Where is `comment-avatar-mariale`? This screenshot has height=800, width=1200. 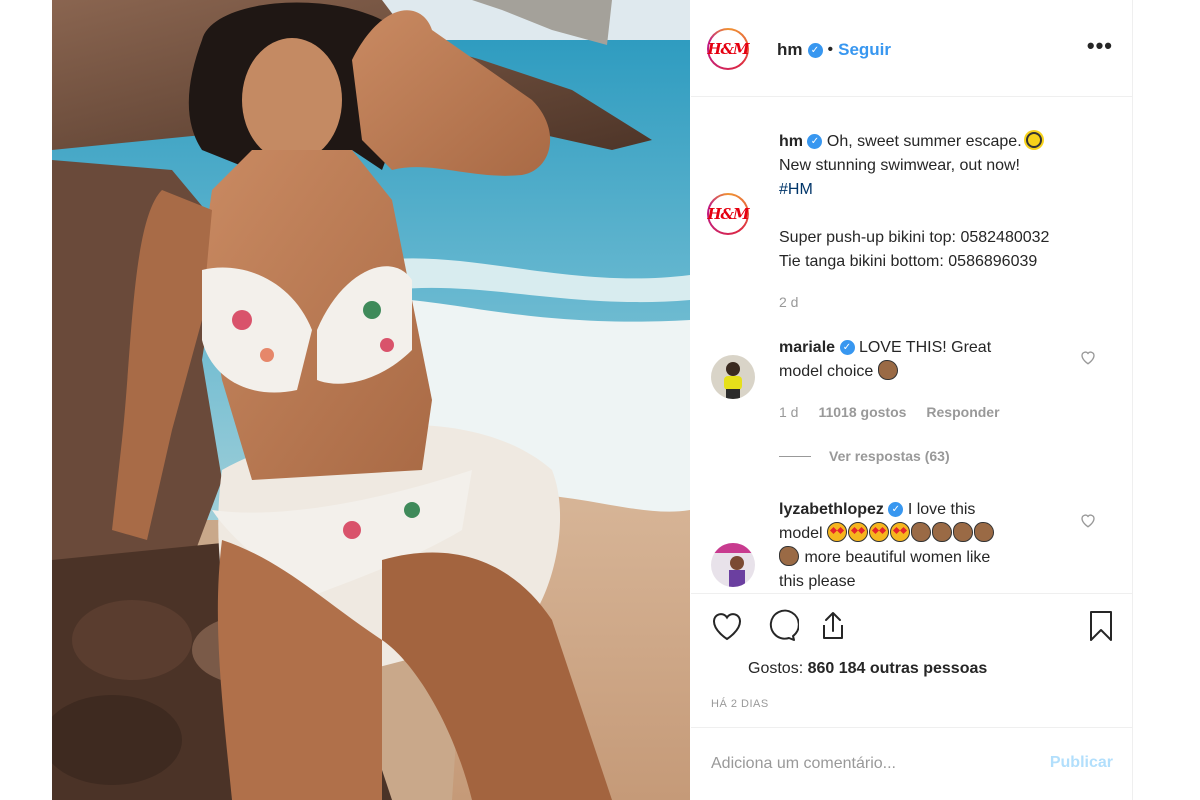 comment-avatar-mariale is located at coordinates (733, 377).